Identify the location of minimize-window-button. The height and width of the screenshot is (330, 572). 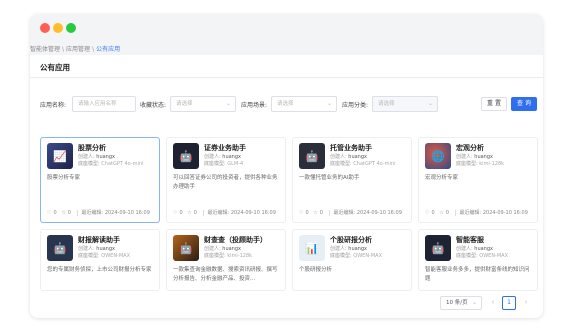
(58, 28).